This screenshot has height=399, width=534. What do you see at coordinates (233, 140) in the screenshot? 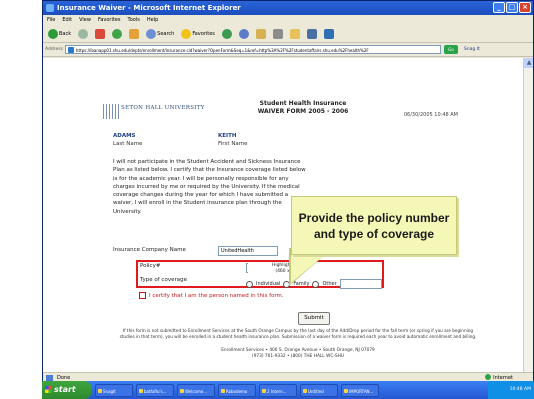
I see `first-name-block: KEITH First Name` at bounding box center [233, 140].